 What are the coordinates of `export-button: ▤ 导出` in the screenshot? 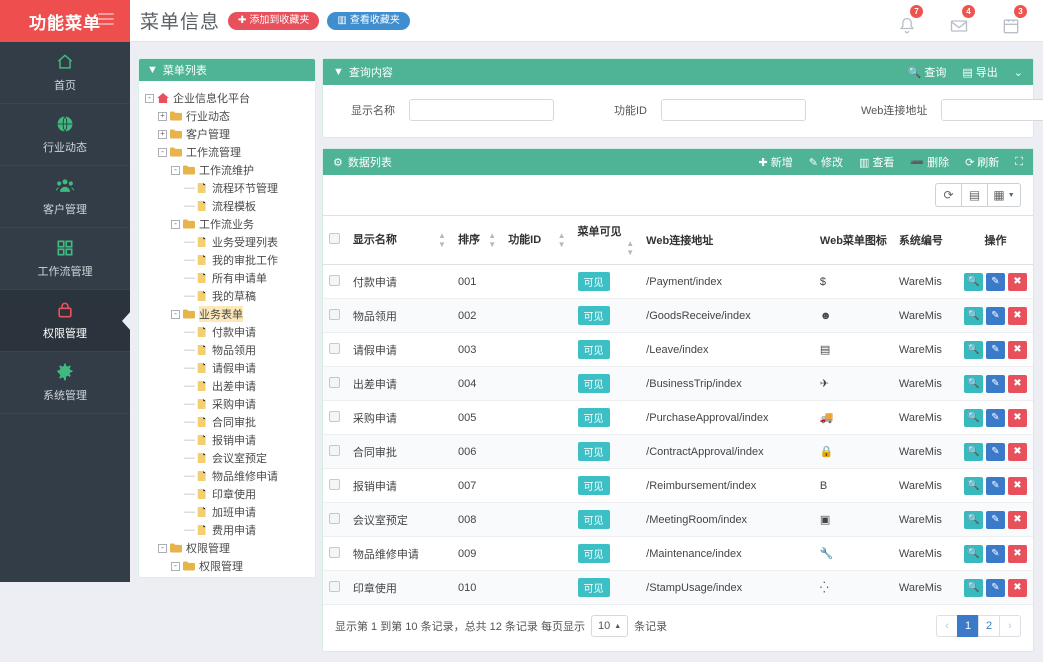 It's located at (979, 72).